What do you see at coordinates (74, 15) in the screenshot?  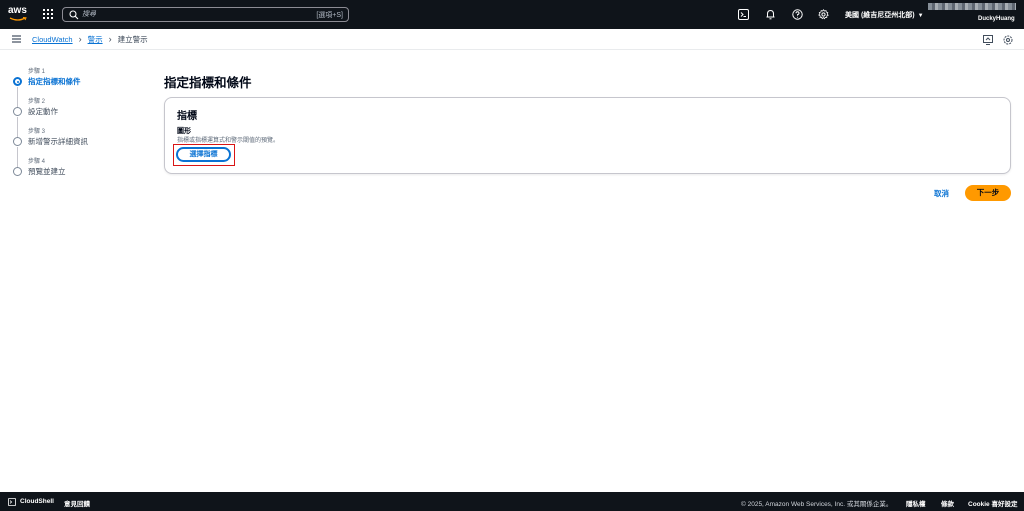 I see `search-icon` at bounding box center [74, 15].